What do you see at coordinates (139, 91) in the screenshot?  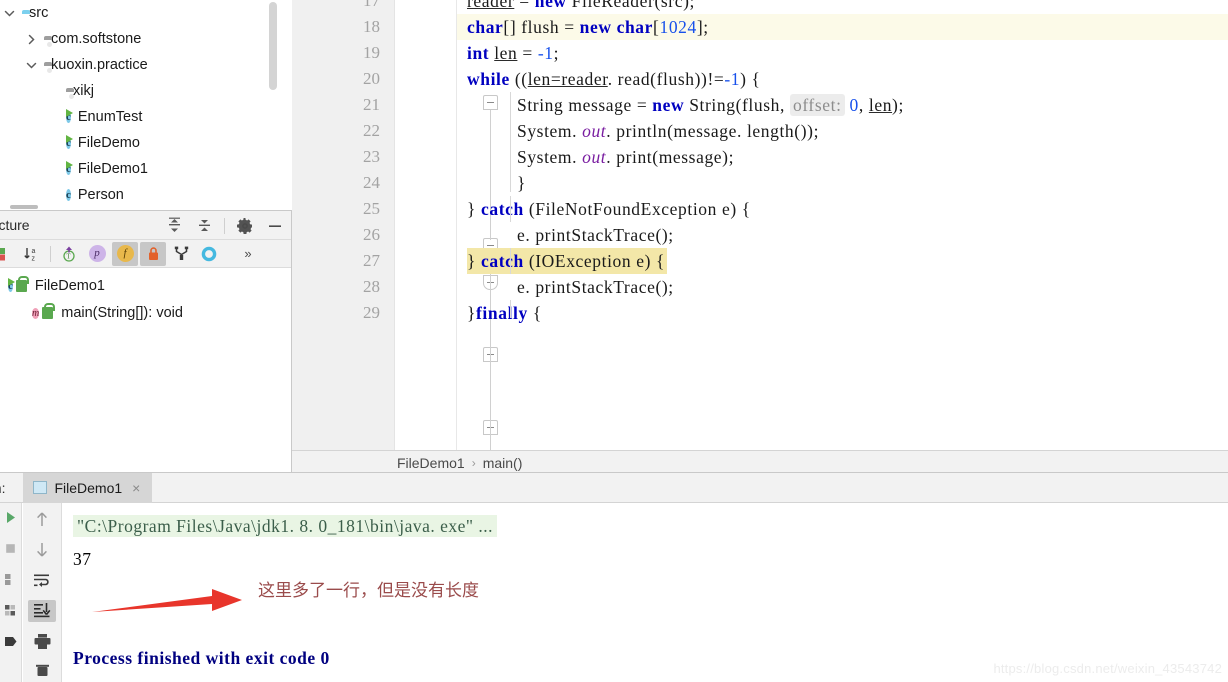 I see `tree-item-xikj: xikj` at bounding box center [139, 91].